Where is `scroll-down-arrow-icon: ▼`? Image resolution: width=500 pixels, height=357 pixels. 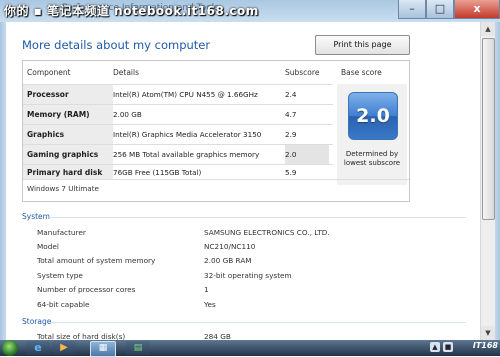 scroll-down-arrow-icon: ▼ is located at coordinates (488, 333).